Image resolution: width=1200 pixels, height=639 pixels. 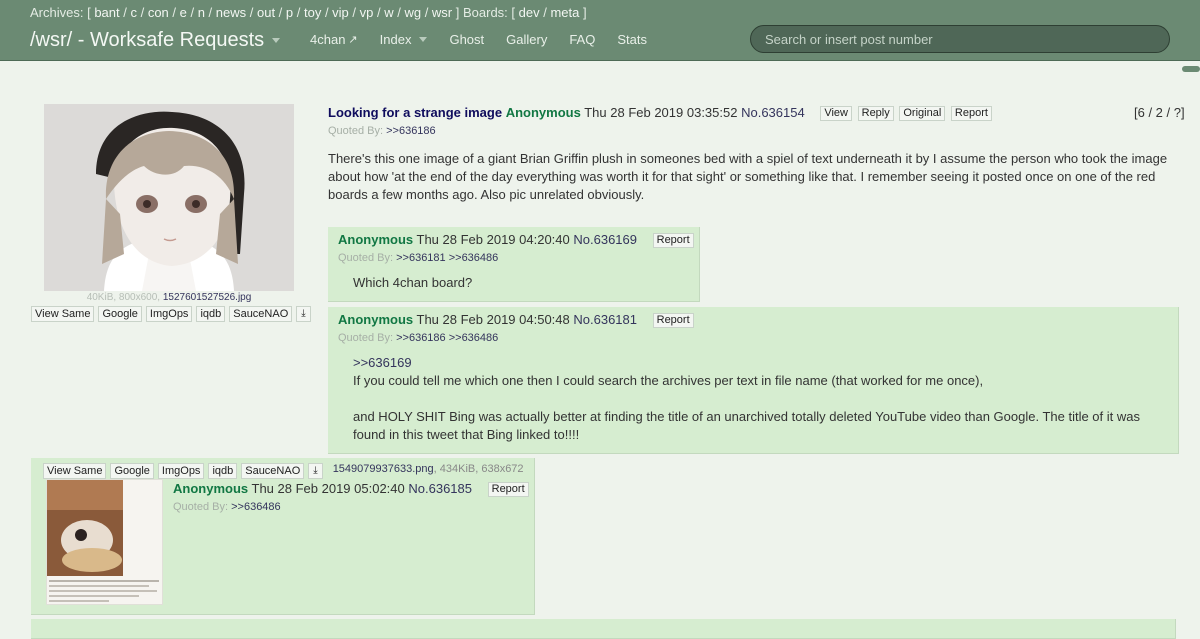 What do you see at coordinates (183, 12) in the screenshot?
I see `archive-link-e: e` at bounding box center [183, 12].